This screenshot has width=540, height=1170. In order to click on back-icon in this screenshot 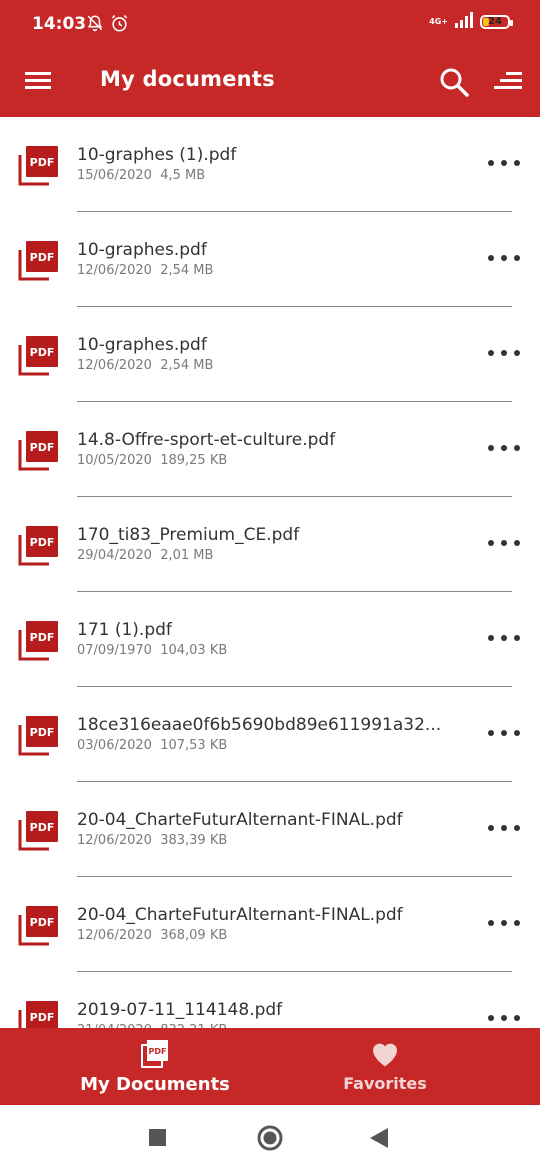, I will do `click(379, 1138)`.